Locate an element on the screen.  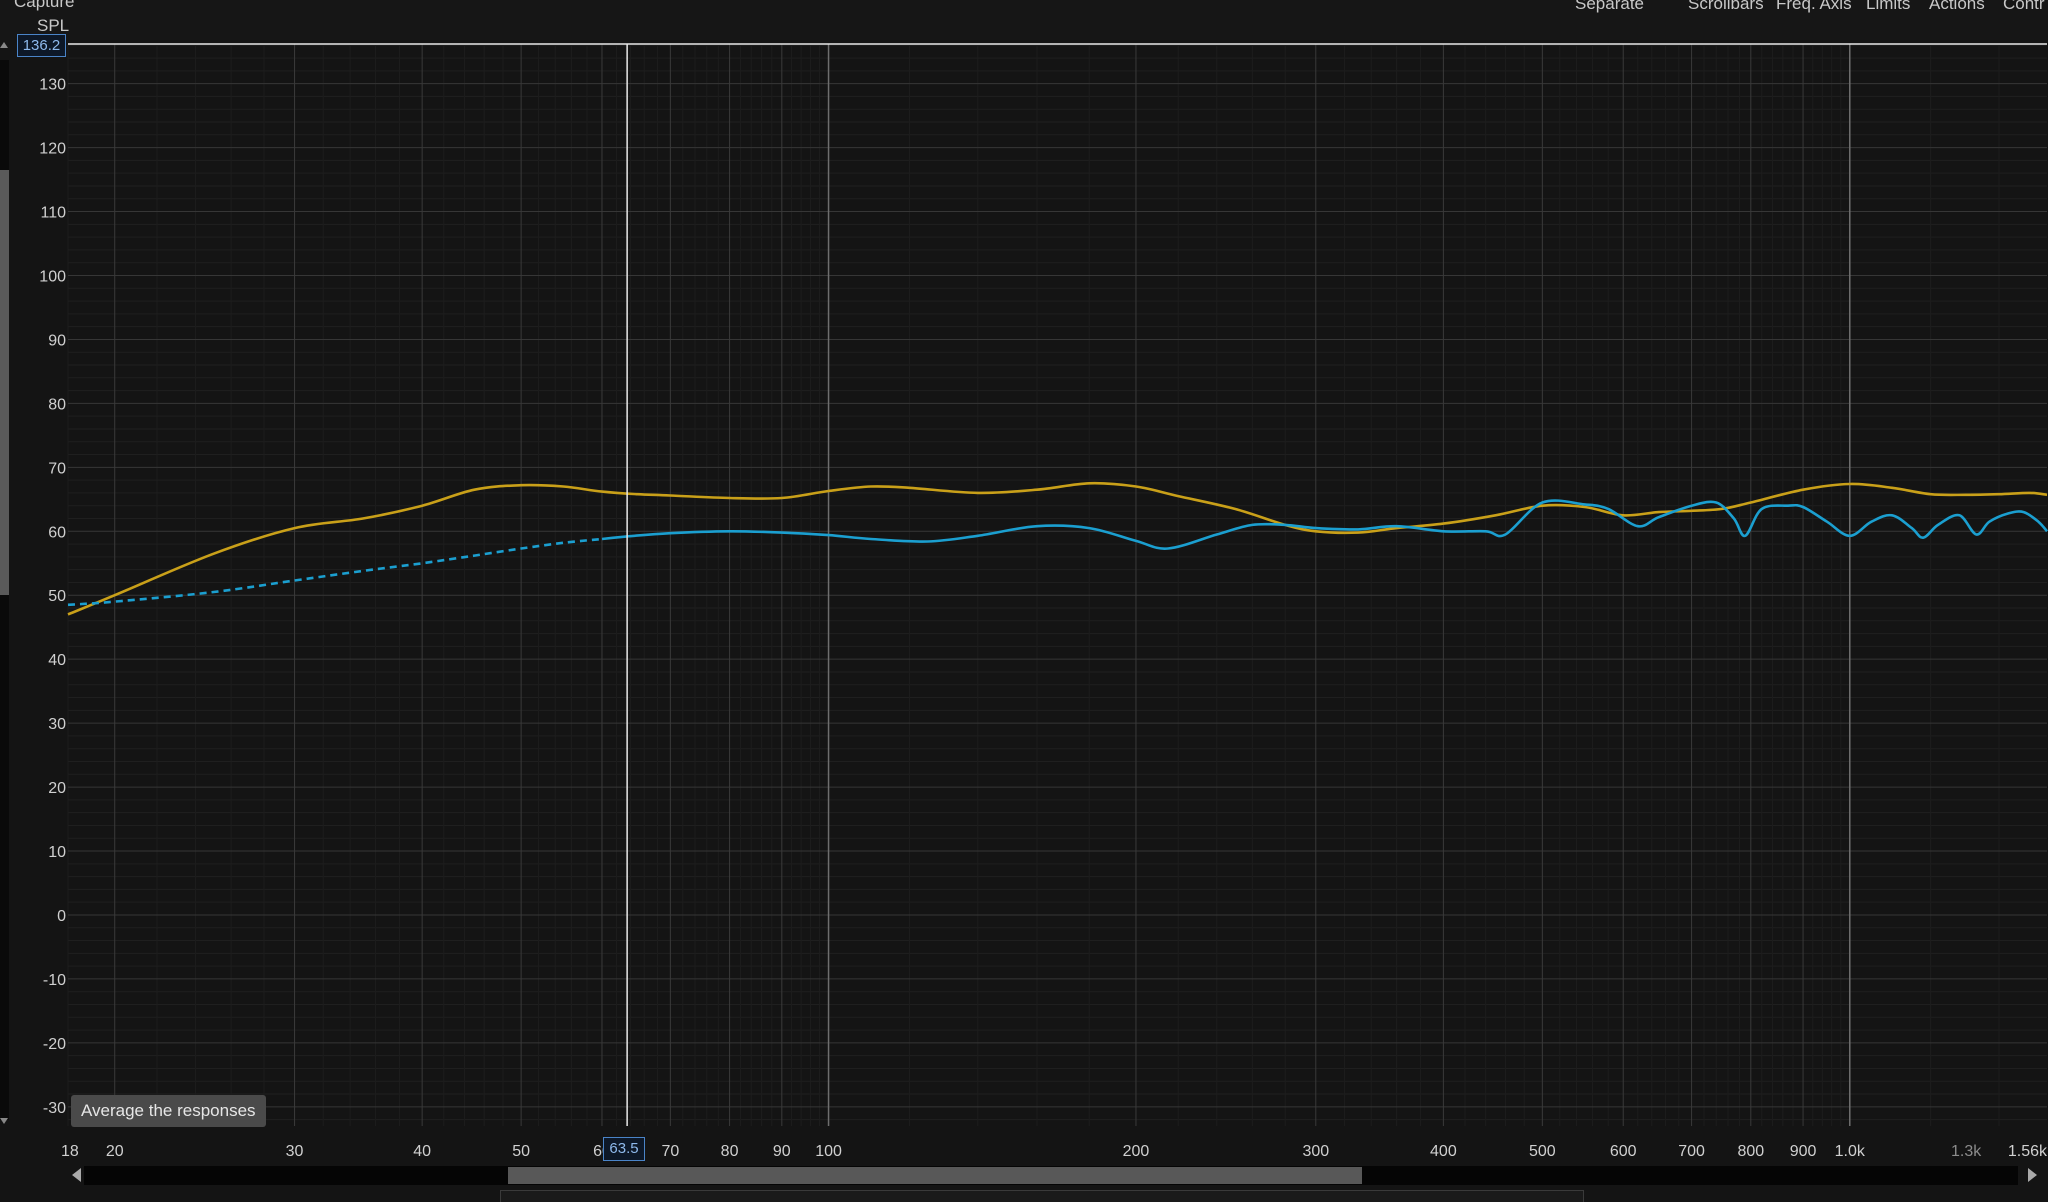
y-tick-label: 0 is located at coordinates (61, 916).